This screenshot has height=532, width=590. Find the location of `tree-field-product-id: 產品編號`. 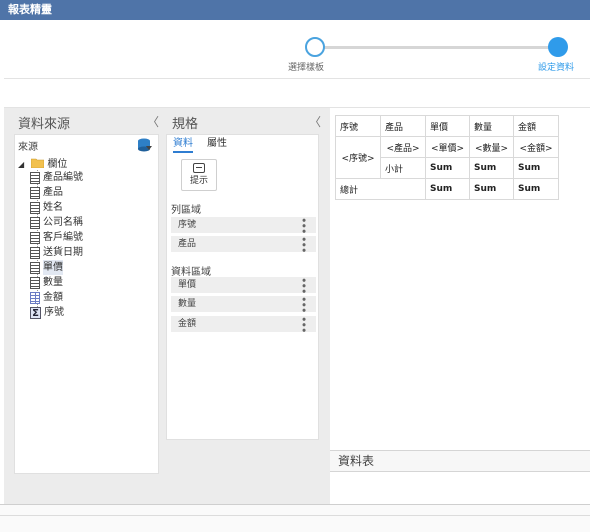

tree-field-product-id: 產品編號 is located at coordinates (56, 177).